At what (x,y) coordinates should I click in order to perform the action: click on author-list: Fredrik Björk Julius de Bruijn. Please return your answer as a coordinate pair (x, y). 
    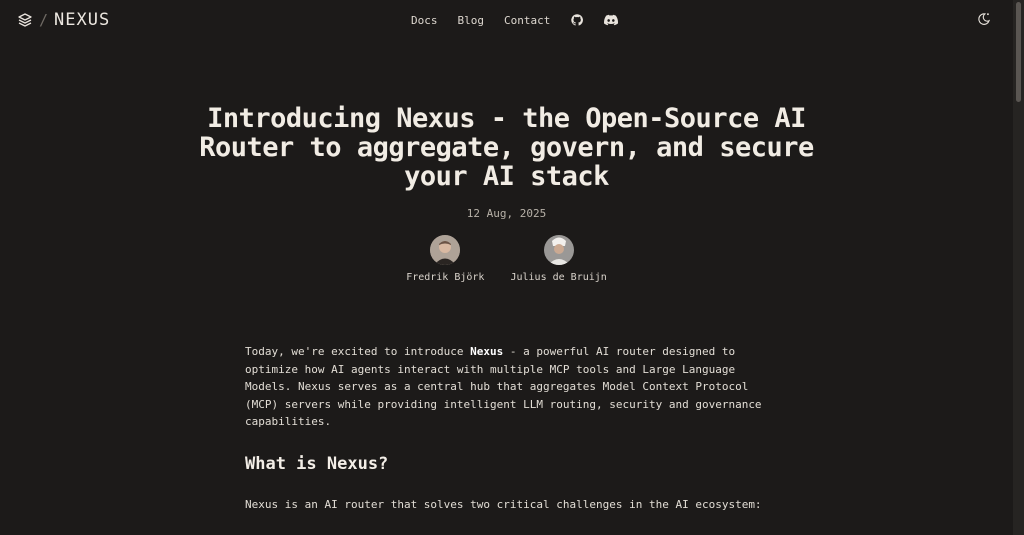
    Looking at the image, I should click on (506, 259).